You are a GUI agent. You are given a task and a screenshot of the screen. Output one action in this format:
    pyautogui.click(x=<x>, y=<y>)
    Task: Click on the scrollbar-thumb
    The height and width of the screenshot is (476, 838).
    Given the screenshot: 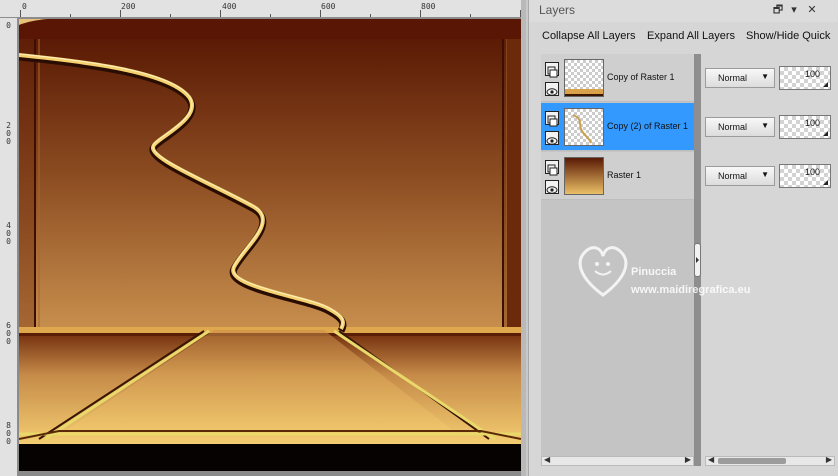 What is the action you would take?
    pyautogui.click(x=752, y=461)
    